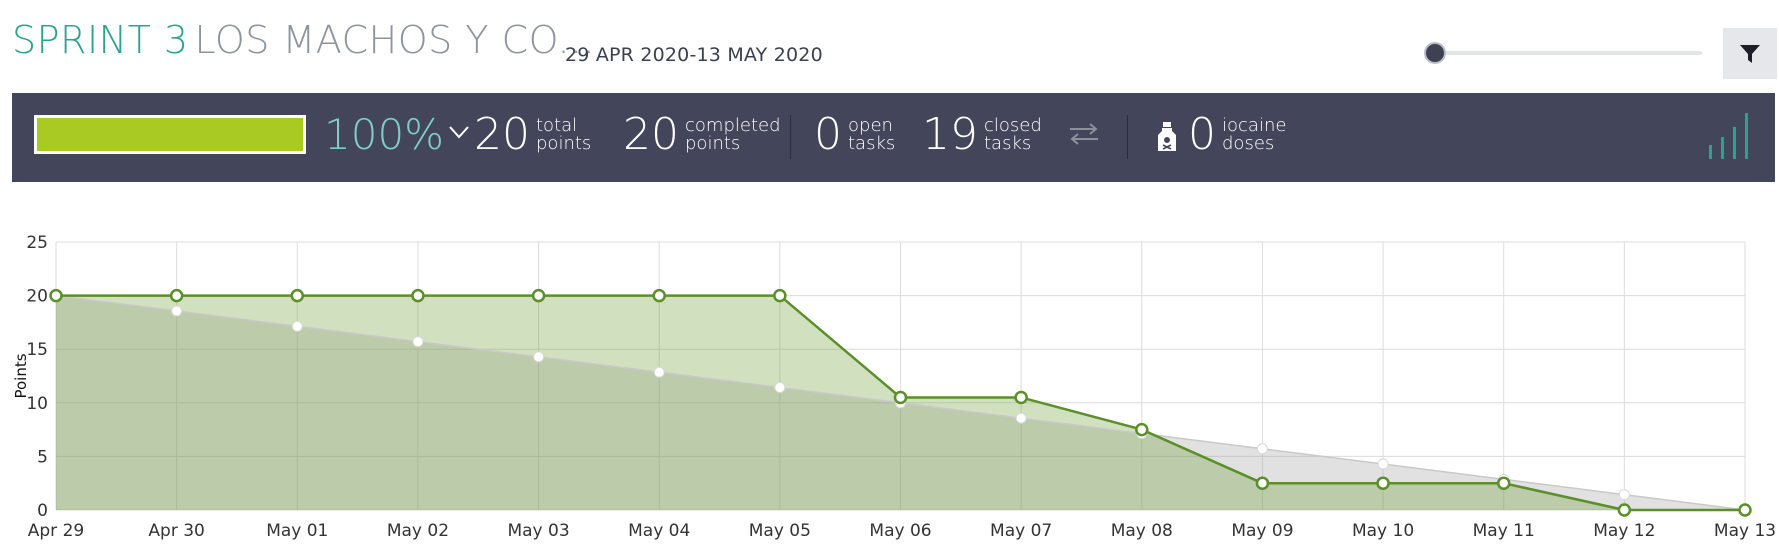  What do you see at coordinates (780, 531) in the screenshot?
I see `x-tick-label: May 05` at bounding box center [780, 531].